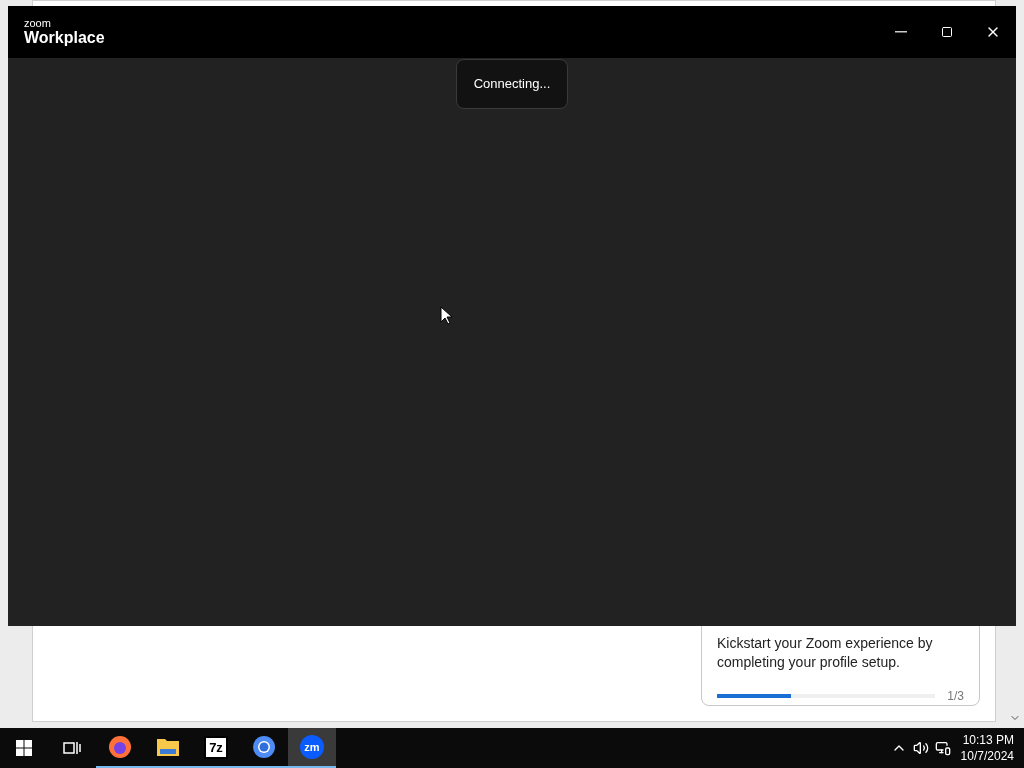  I want to click on step-counter: 1/3, so click(955, 696).